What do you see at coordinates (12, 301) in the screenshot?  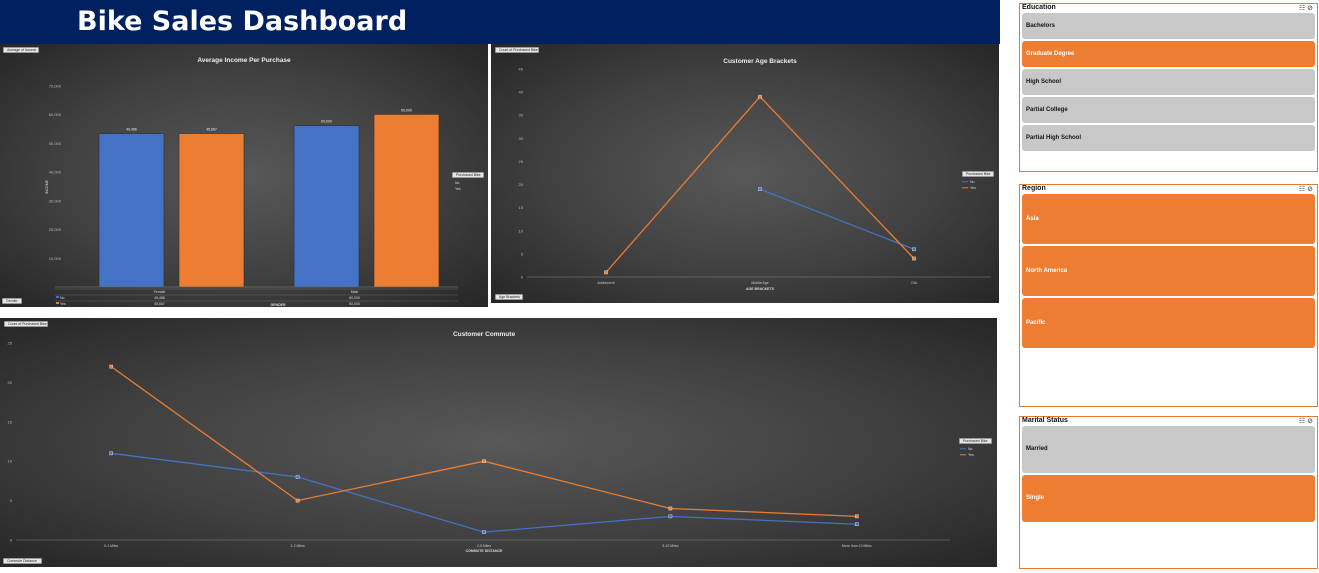 I see `gender-axis-button: Gender` at bounding box center [12, 301].